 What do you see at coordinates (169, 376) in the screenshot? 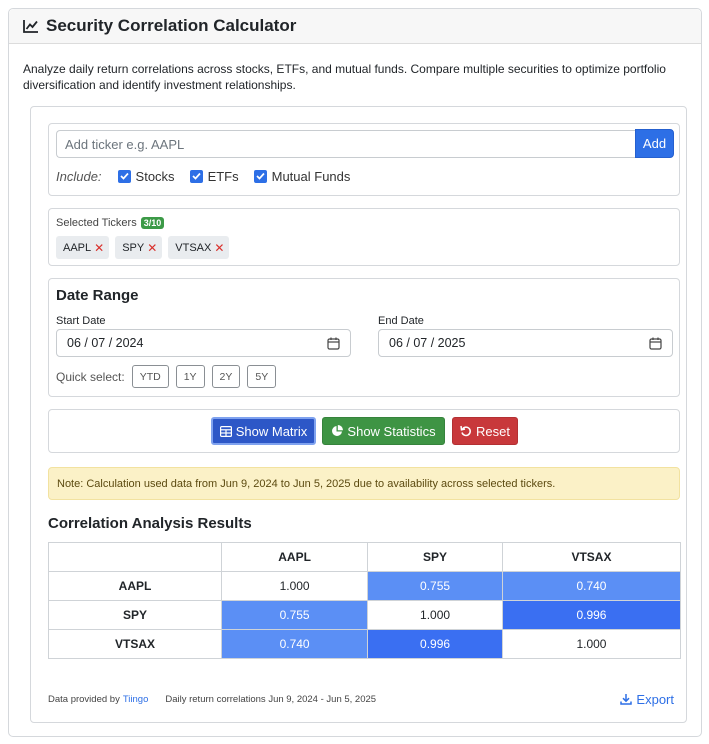
I see `quick-select: Quick select: YTD 1Y 2Y 5Y` at bounding box center [169, 376].